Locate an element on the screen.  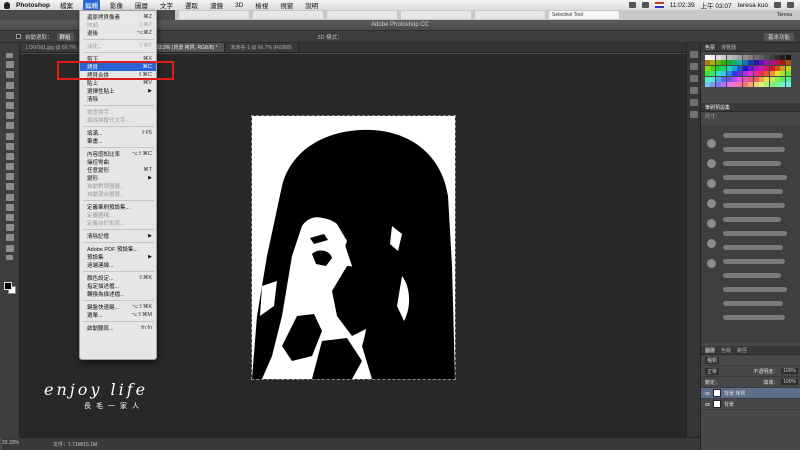
move-tool-icon is located at coordinates (9, 55).